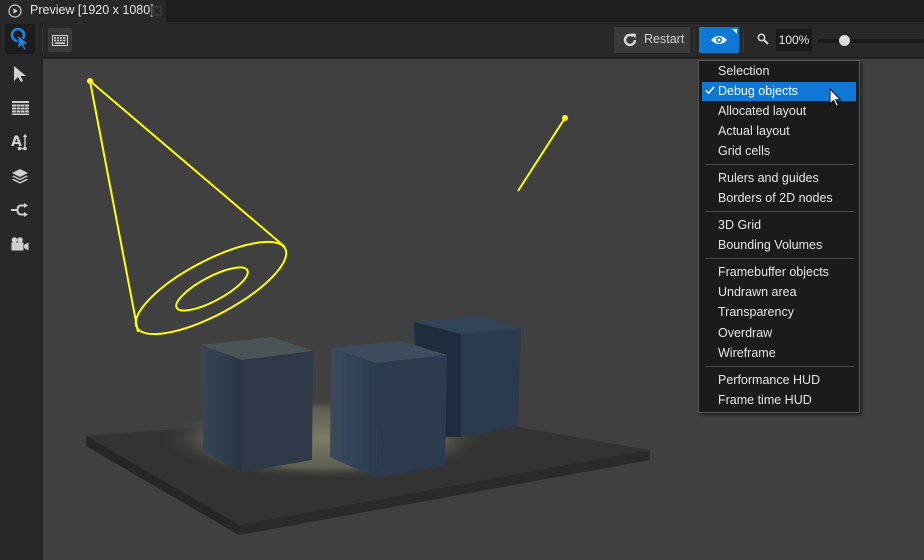 This screenshot has height=560, width=924. I want to click on sidebar-item-text: A, so click(20, 142).